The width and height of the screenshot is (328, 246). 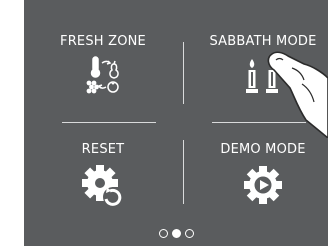 What do you see at coordinates (109, 122) in the screenshot?
I see `horizontal-divider-left` at bounding box center [109, 122].